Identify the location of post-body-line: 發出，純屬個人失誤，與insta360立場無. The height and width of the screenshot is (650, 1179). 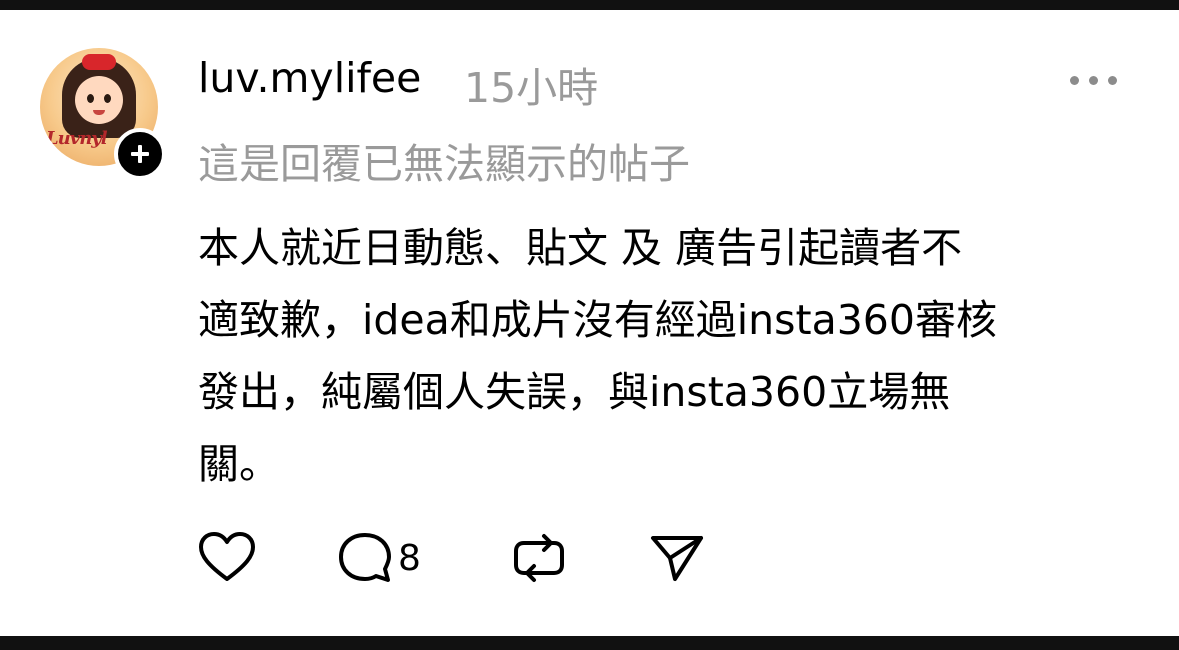
(574, 392).